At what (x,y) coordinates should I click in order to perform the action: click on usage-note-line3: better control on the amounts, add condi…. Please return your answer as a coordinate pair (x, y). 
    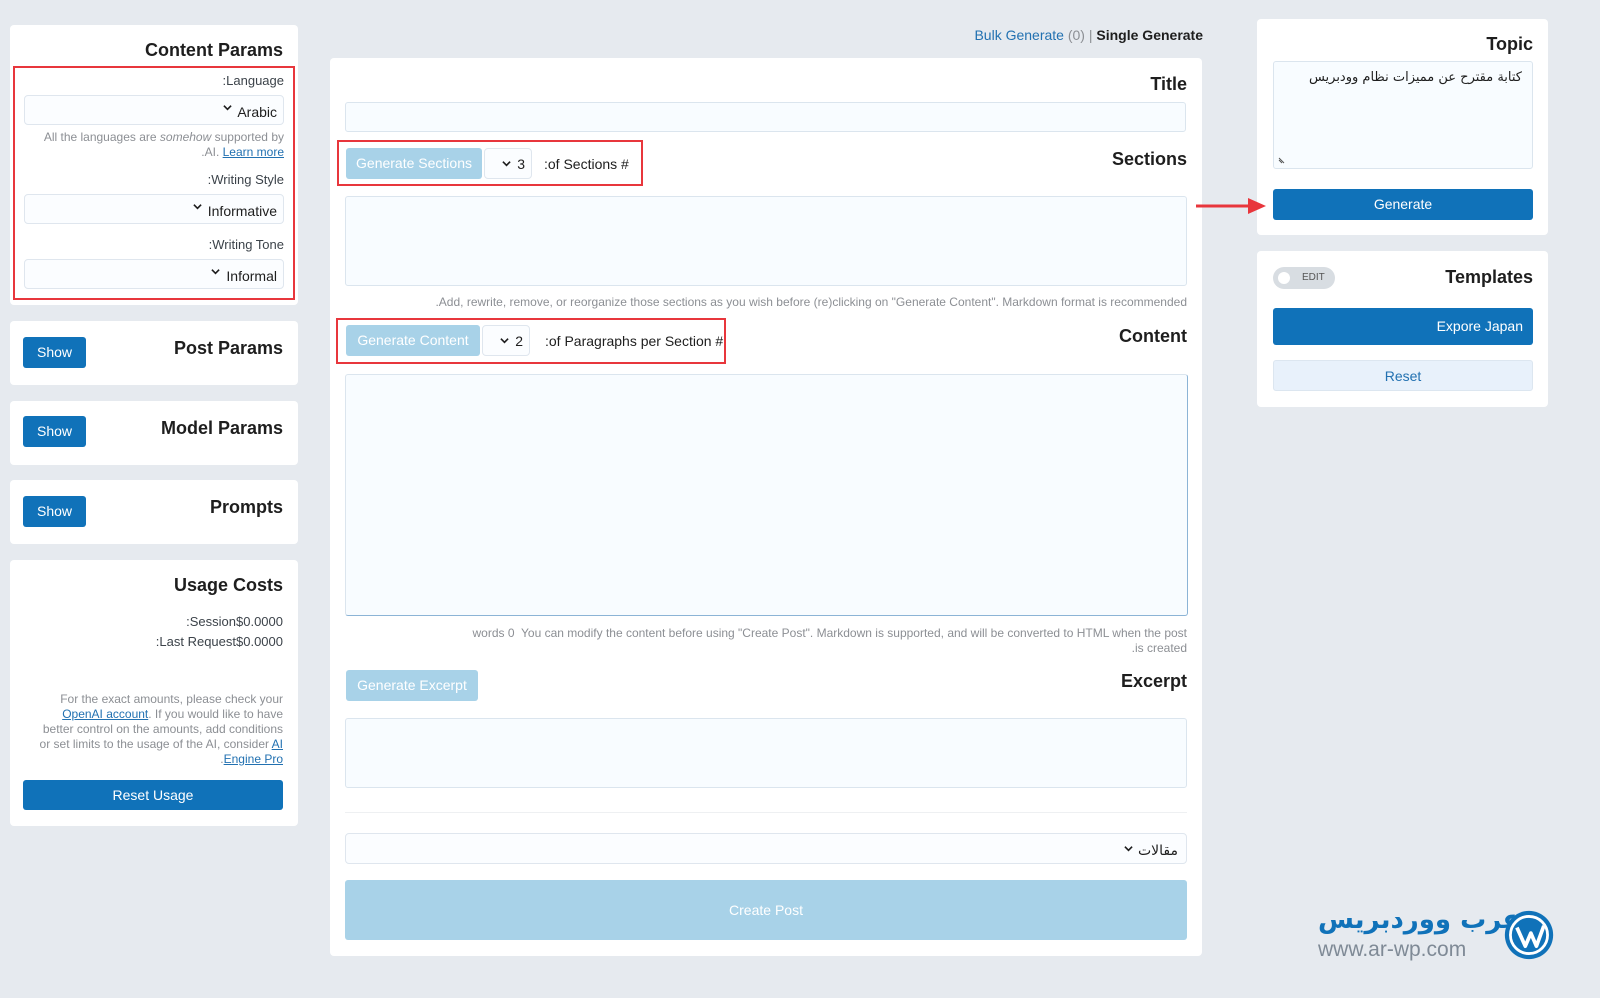
    Looking at the image, I should click on (162, 729).